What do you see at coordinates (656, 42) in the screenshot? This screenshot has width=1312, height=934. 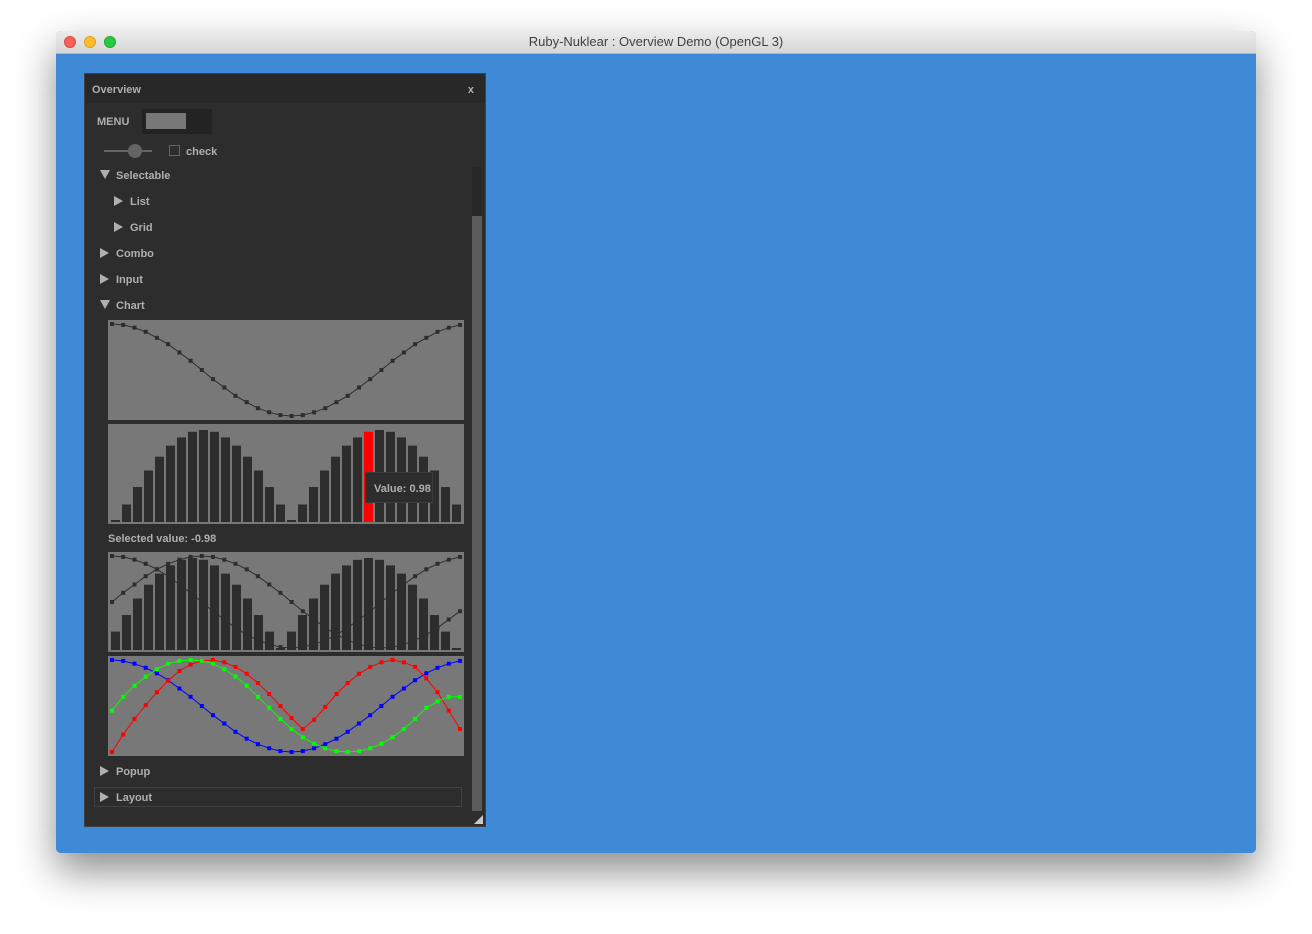 I see `title-bar: Ruby-Nuklear : Overview Demo (OpenGL 3)` at bounding box center [656, 42].